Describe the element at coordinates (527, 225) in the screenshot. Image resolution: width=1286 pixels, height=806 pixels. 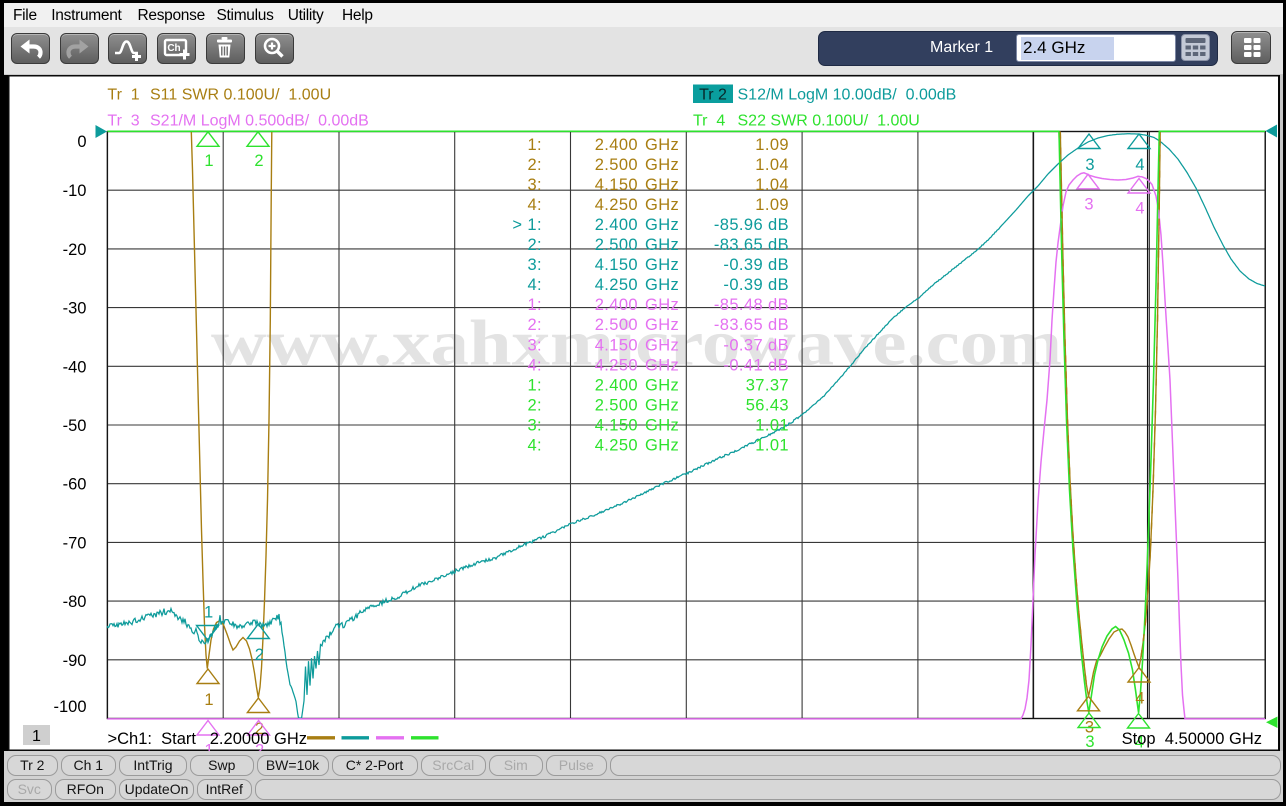
I see `svg-text: > 1:` at that location.